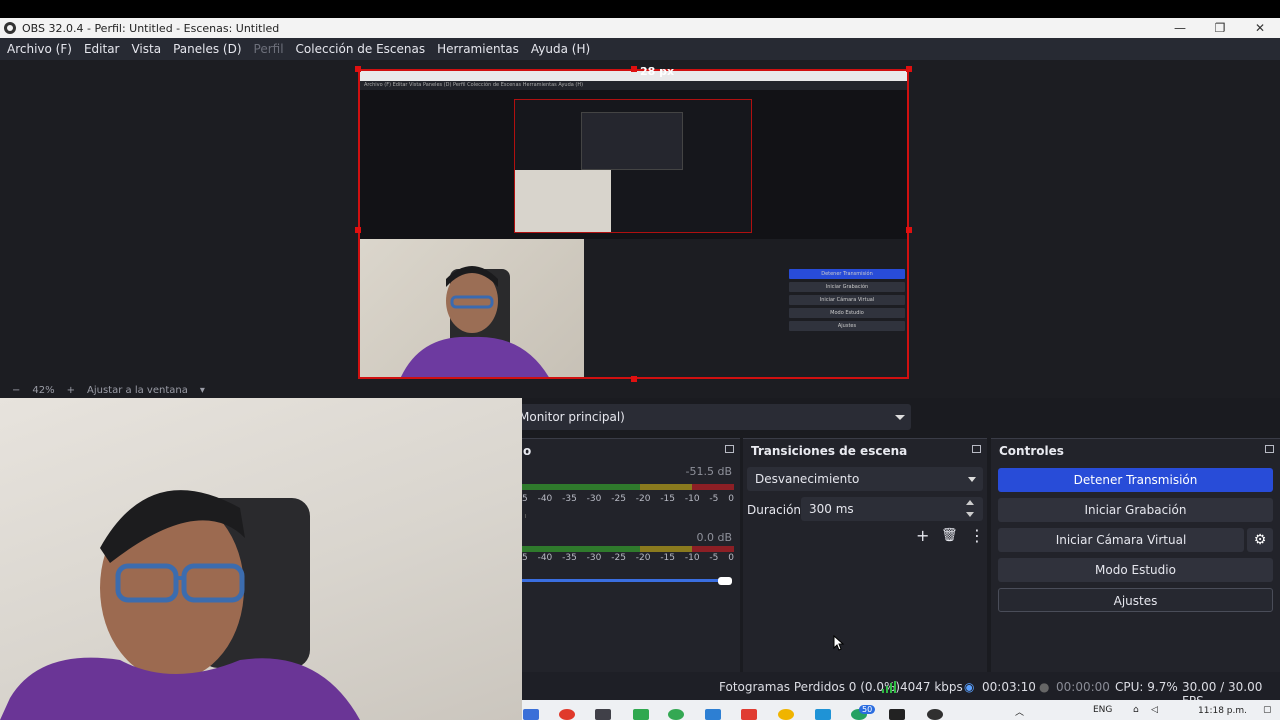  I want to click on menu-paneles: Paneles (D), so click(207, 49).